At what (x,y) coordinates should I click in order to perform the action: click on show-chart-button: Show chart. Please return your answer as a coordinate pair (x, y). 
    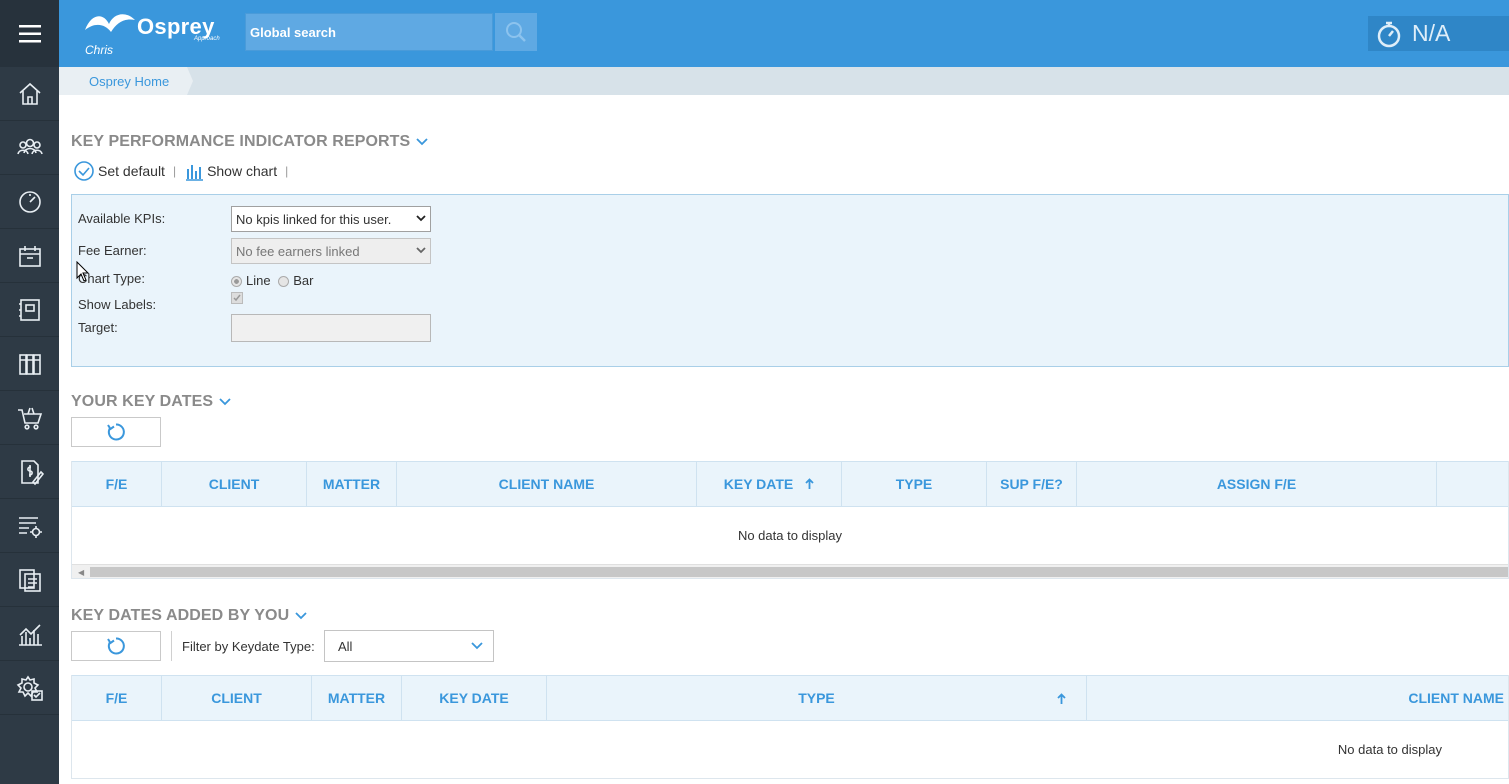
    Looking at the image, I should click on (230, 171).